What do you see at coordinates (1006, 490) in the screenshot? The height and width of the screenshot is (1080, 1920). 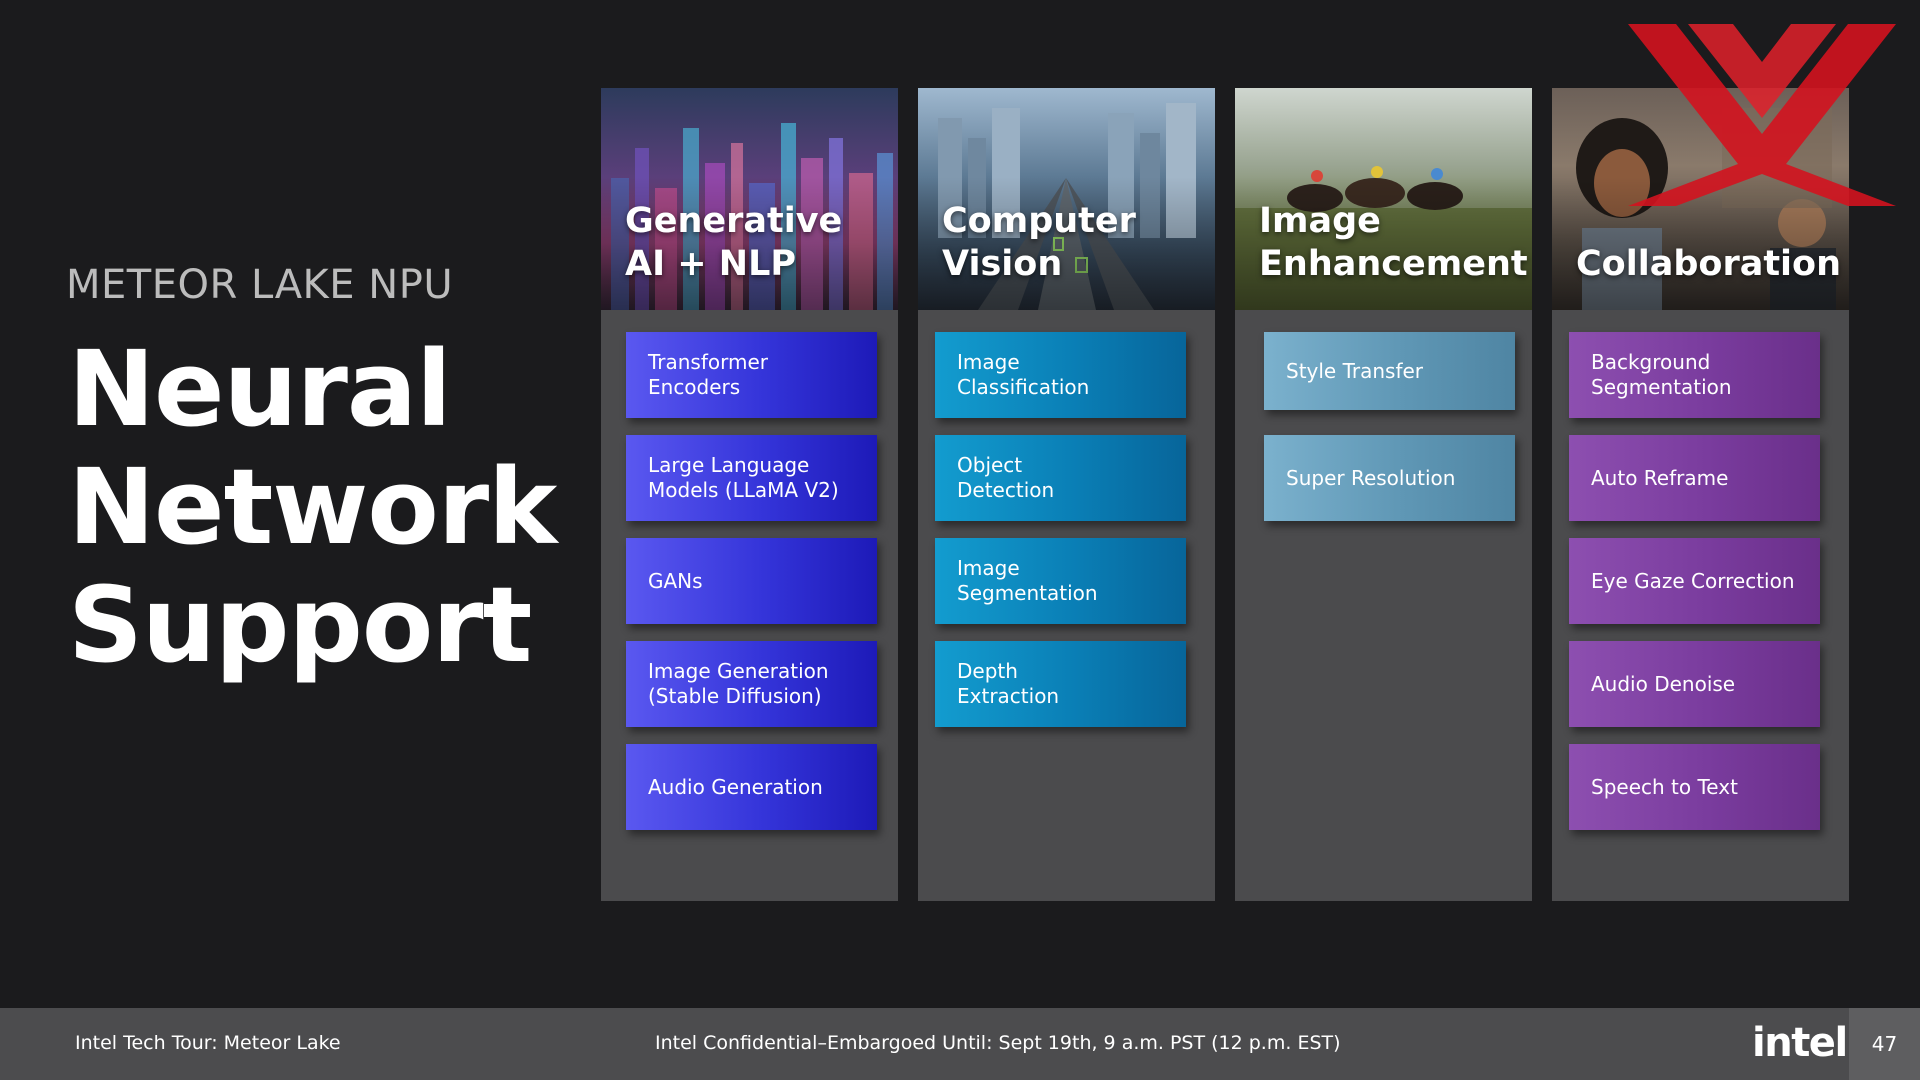 I see `item-label-line: Detection` at bounding box center [1006, 490].